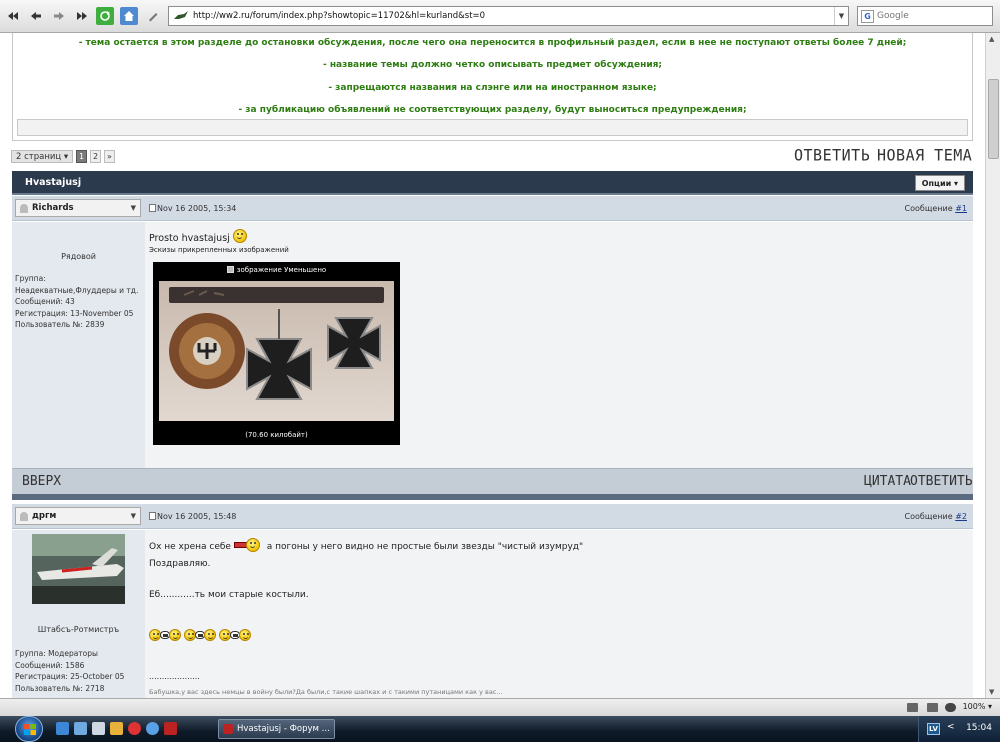 This screenshot has width=1000, height=742. What do you see at coordinates (500, 729) in the screenshot?
I see `taskbar: Hvastajusj - Форум ... LV < 15:04` at bounding box center [500, 729].